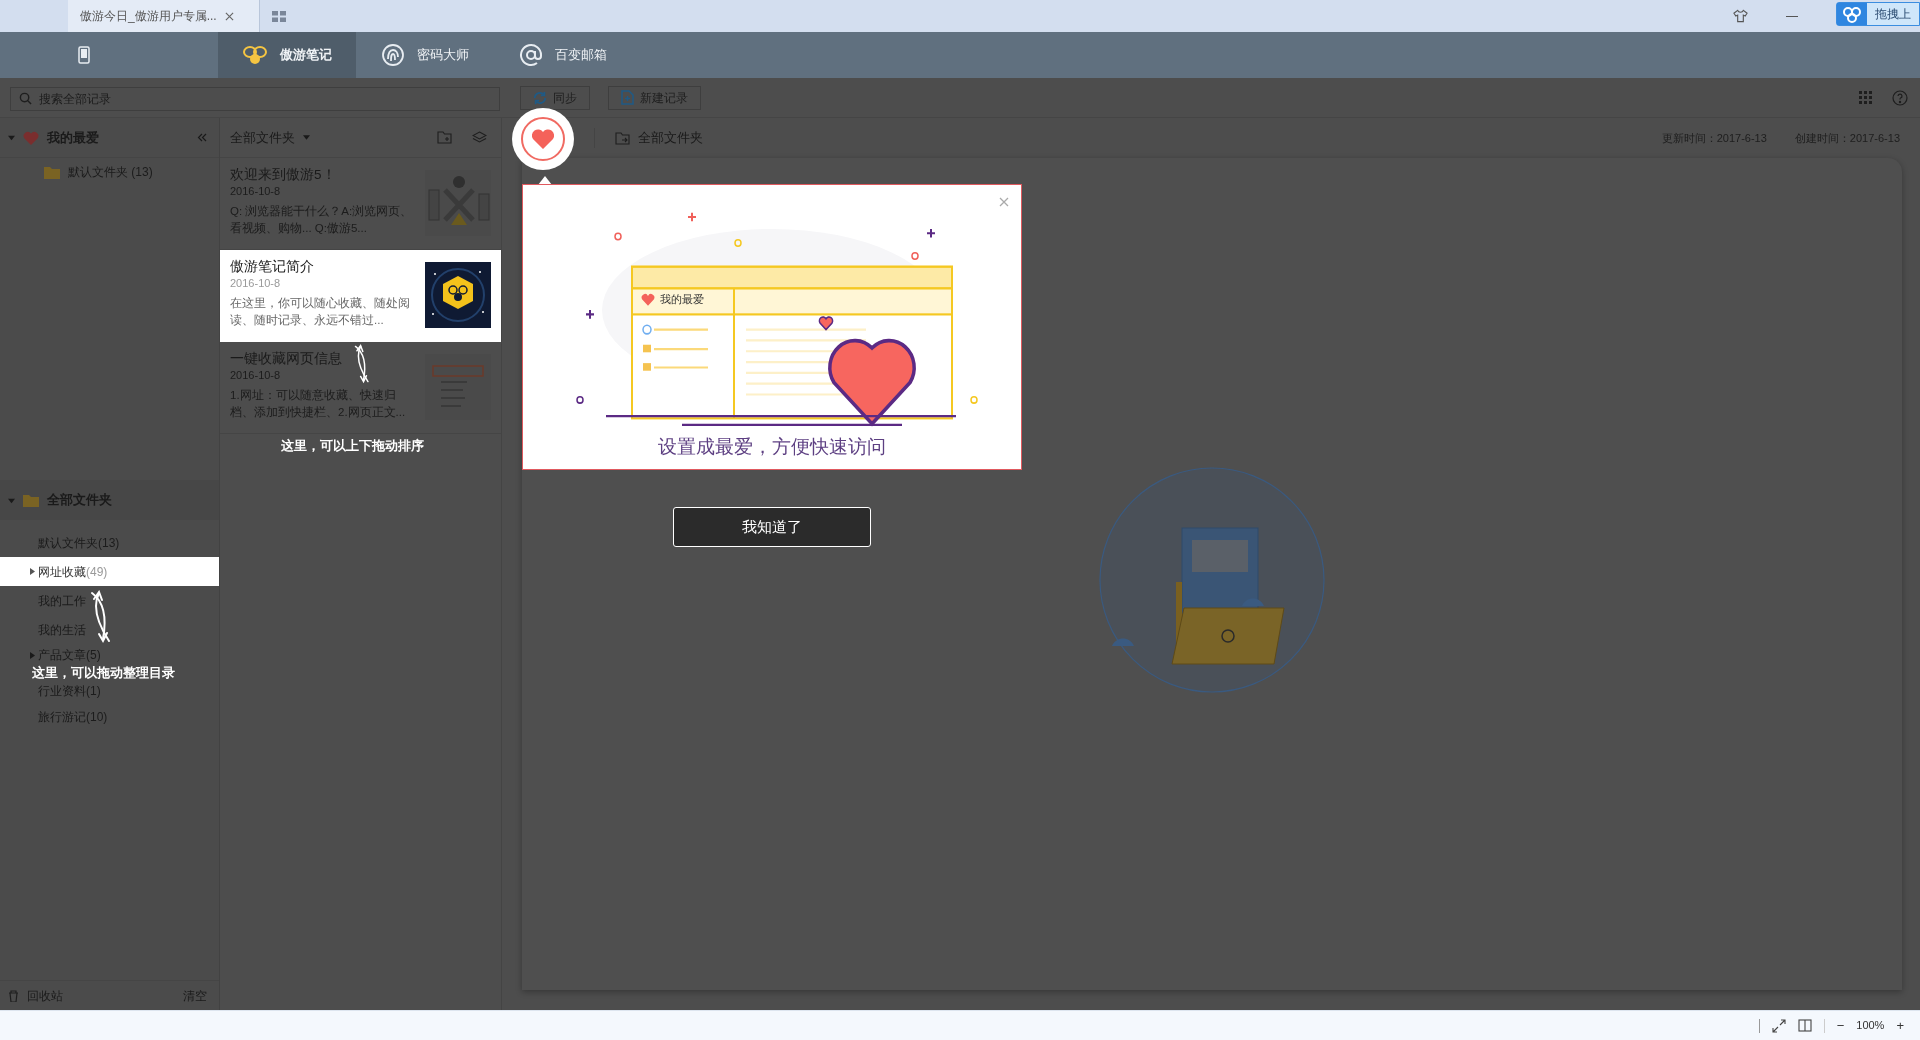 The image size is (1920, 1040). Describe the element at coordinates (627, 97) in the screenshot. I see `new-document-icon` at that location.